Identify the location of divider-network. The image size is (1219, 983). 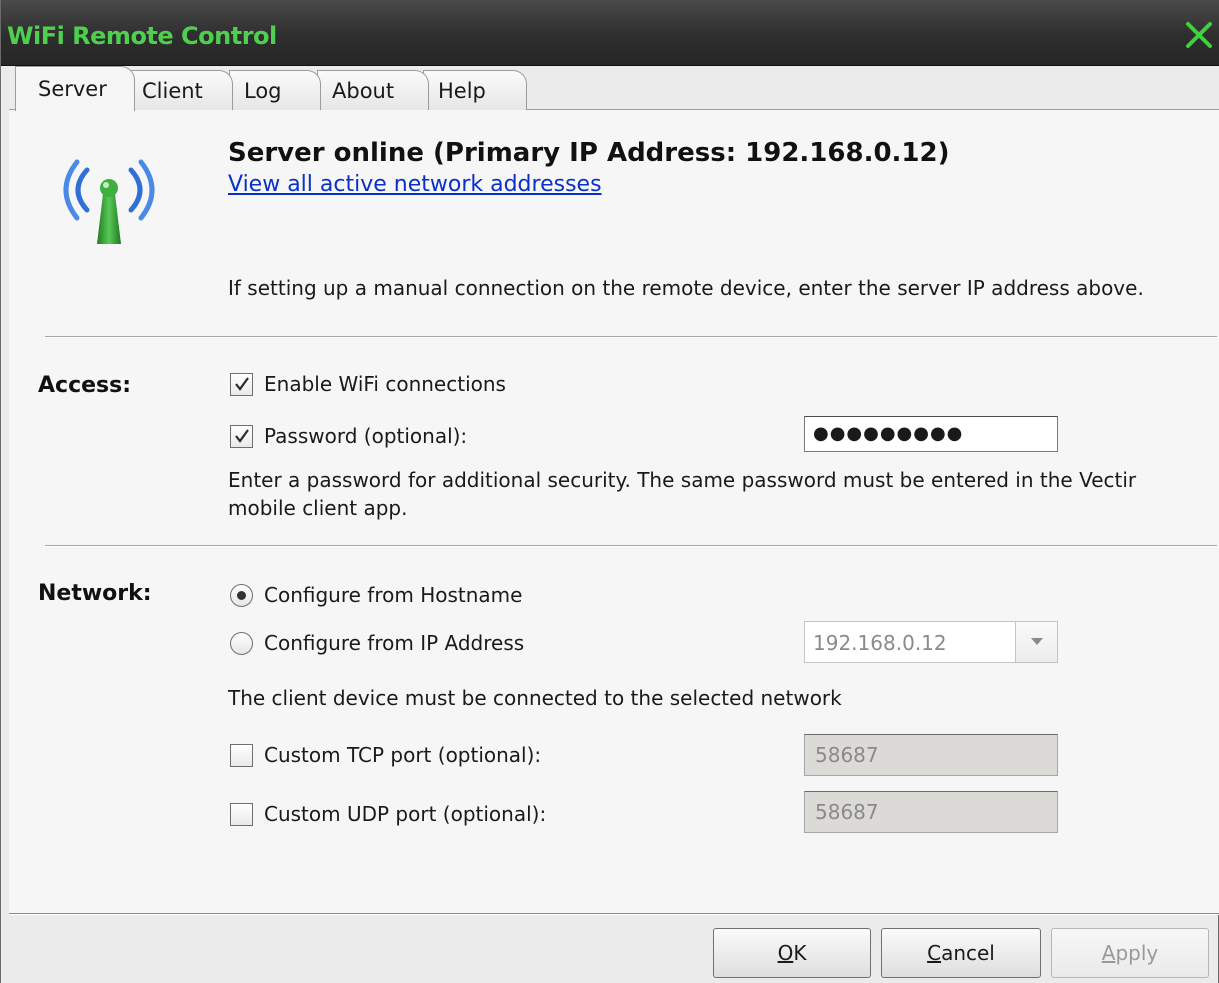
(631, 546).